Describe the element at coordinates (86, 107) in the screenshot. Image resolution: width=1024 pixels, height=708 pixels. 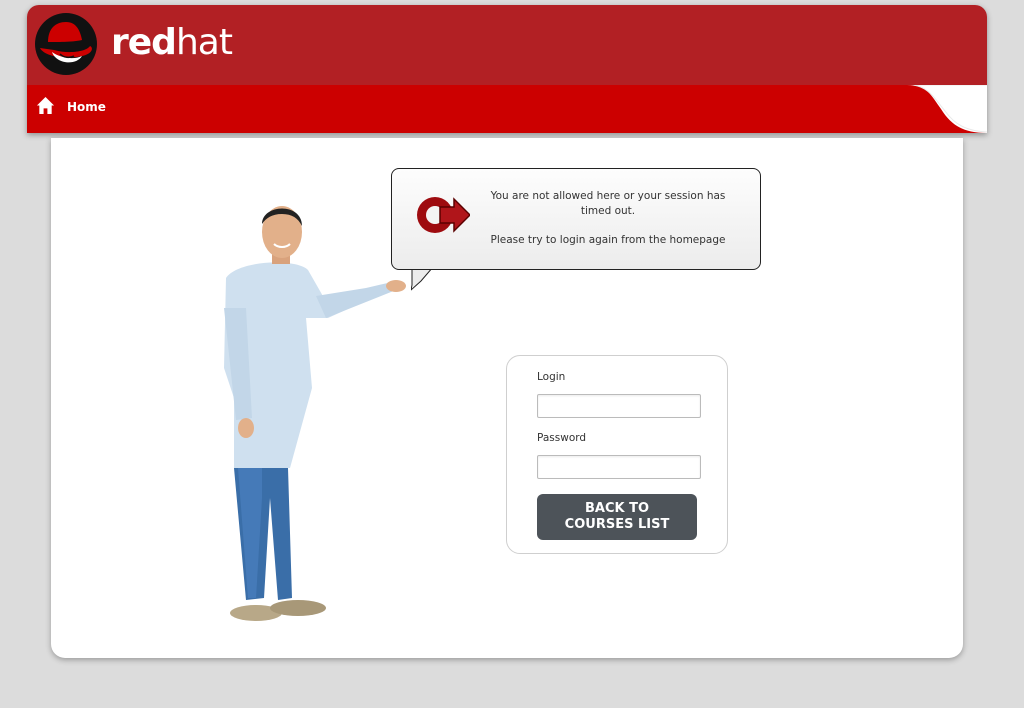
I see `nav-home-link: Home` at that location.